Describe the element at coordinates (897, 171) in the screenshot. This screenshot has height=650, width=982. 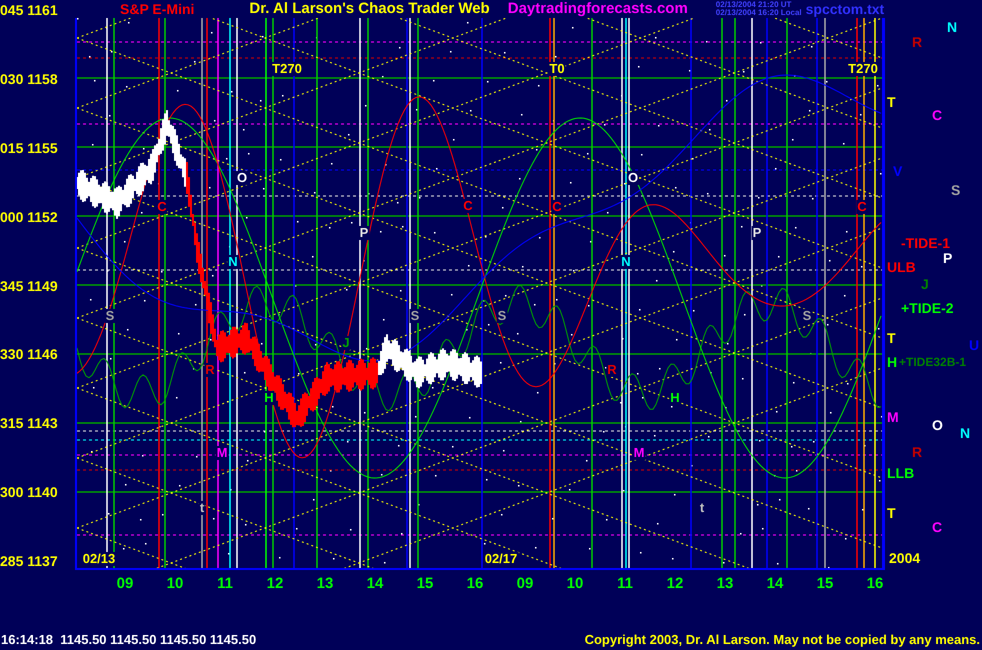
I see `line-label: V` at that location.